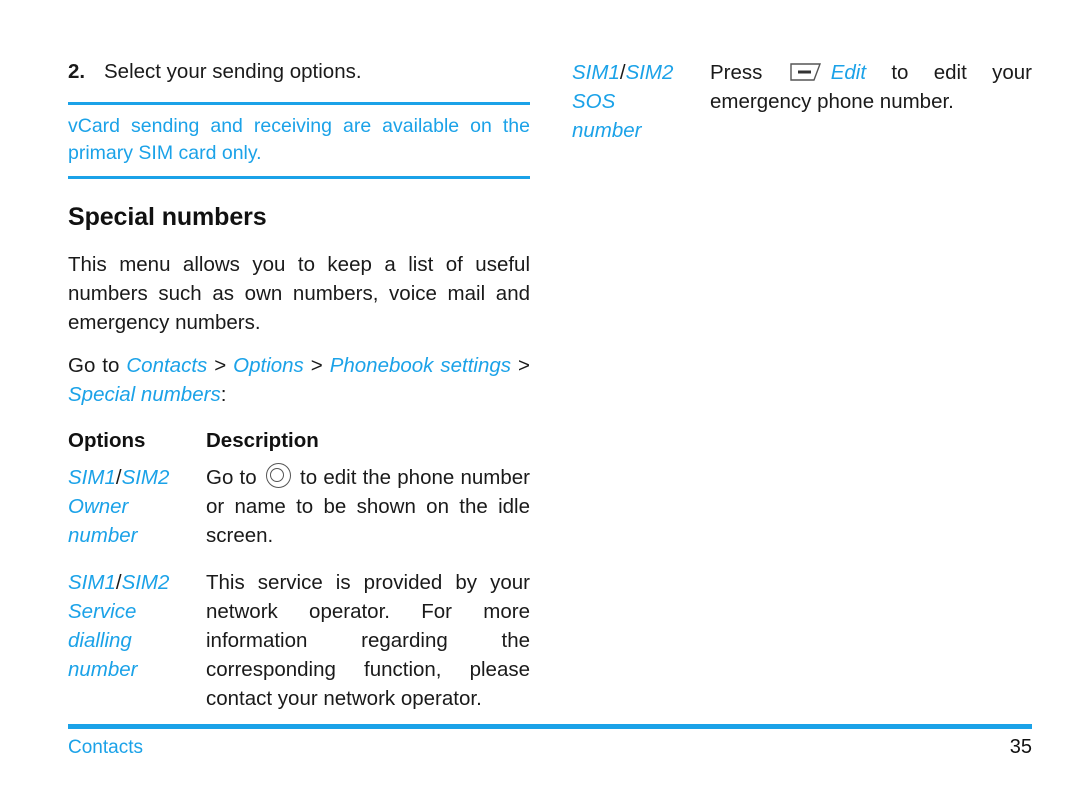 The width and height of the screenshot is (1080, 810). I want to click on left-soft-key-icon, so click(808, 72).